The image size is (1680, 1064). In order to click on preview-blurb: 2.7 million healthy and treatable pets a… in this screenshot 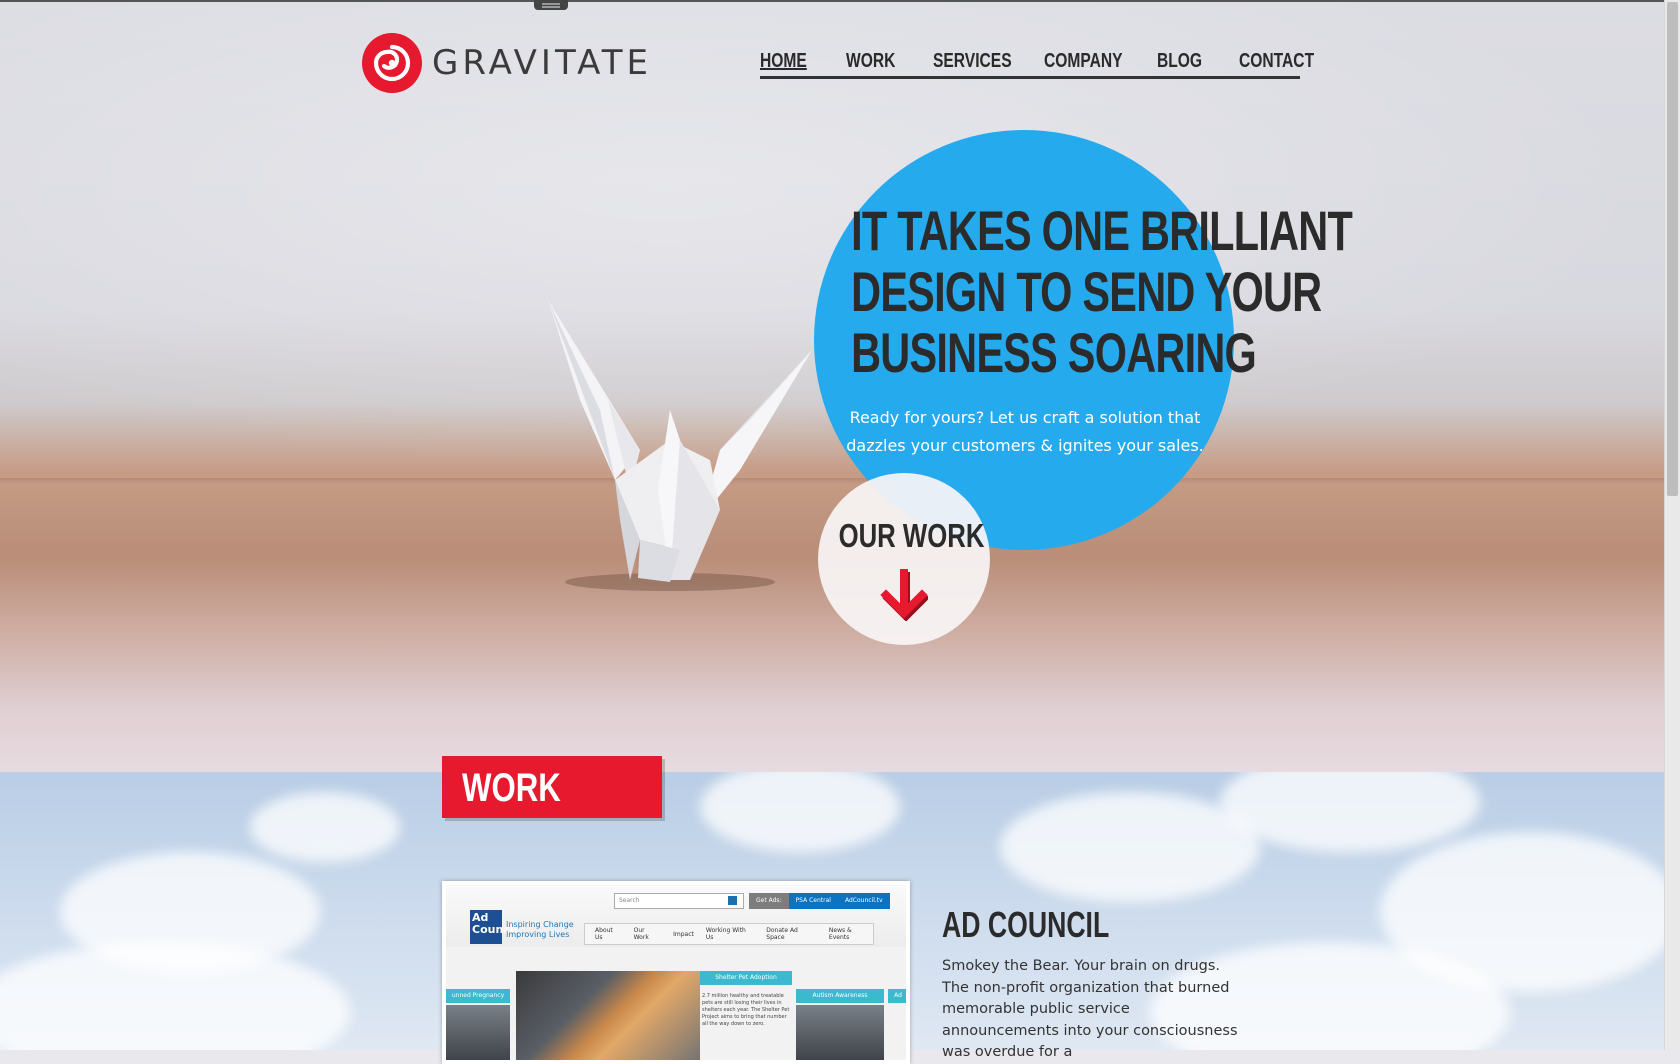, I will do `click(746, 1010)`.